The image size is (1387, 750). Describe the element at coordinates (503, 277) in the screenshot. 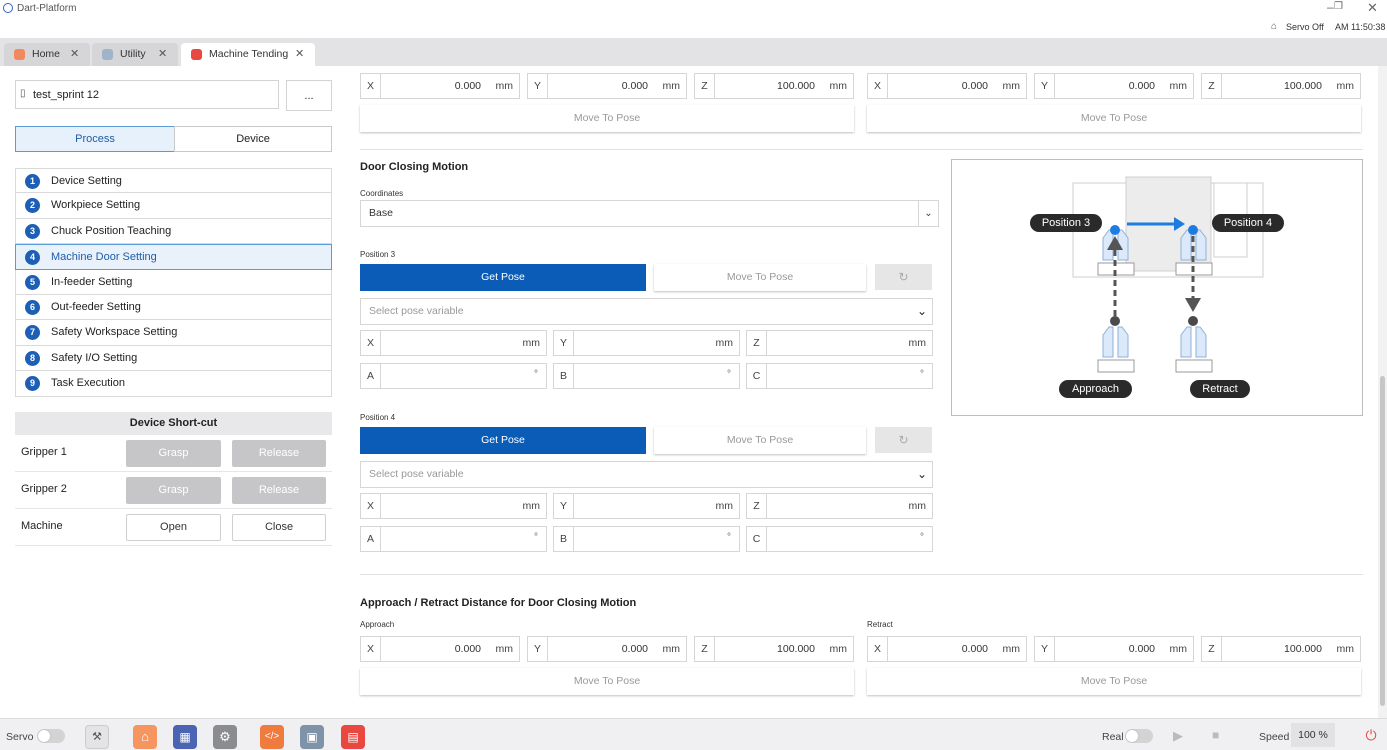

I see `position-3-get-pose-button: Get Pose` at that location.